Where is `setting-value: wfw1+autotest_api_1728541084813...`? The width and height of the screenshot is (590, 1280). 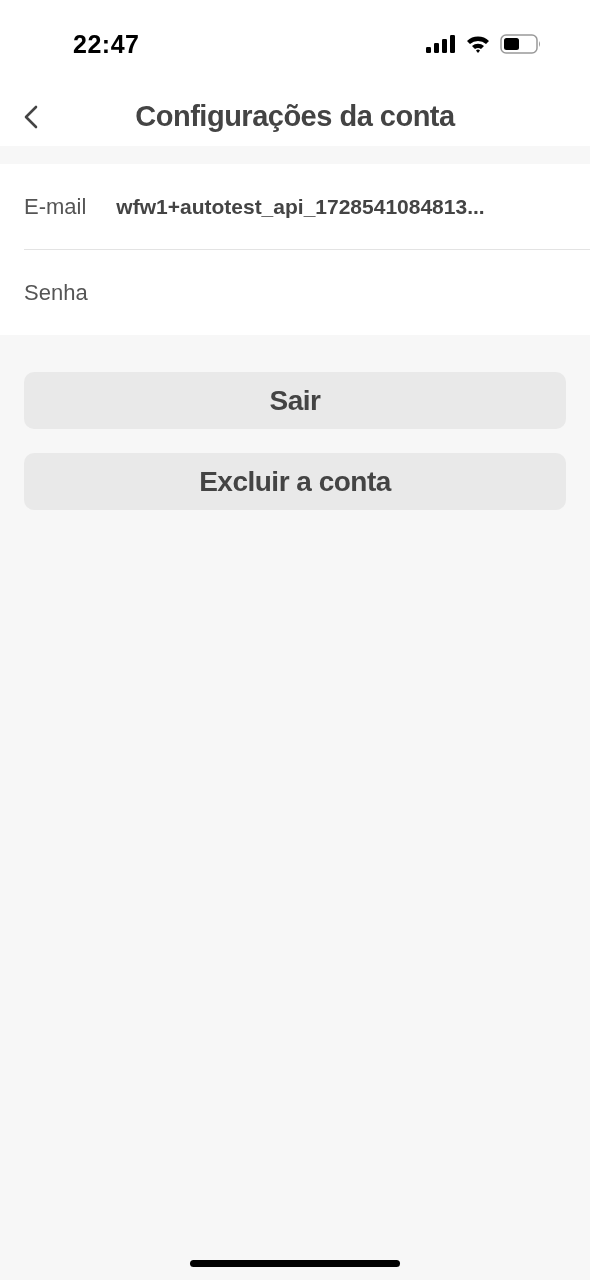
setting-value: wfw1+autotest_api_1728541084813... is located at coordinates (300, 206).